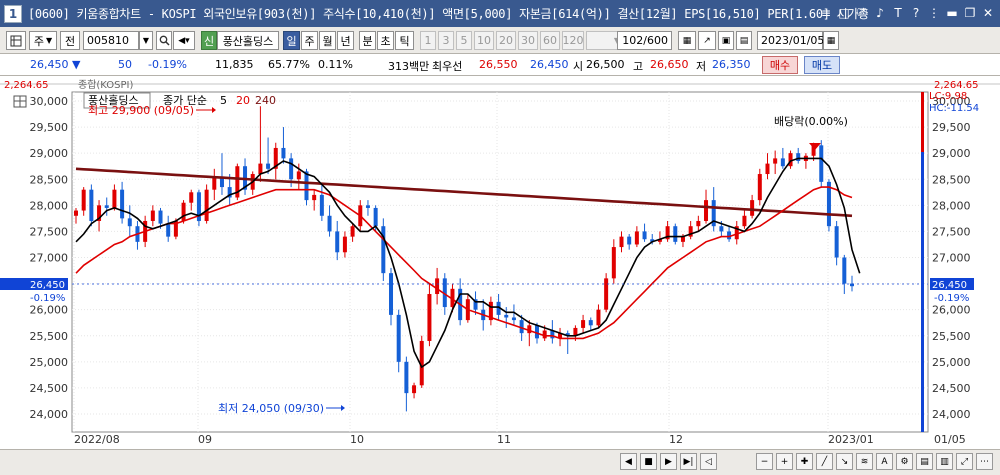 Image resolution: width=1000 pixels, height=475 pixels. What do you see at coordinates (550, 40) in the screenshot?
I see `interval-60: 60` at bounding box center [550, 40].